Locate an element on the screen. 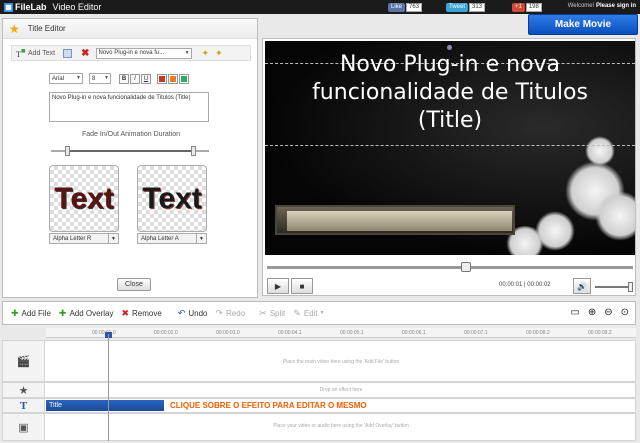 The width and height of the screenshot is (640, 443). background-color-icon is located at coordinates (173, 78).